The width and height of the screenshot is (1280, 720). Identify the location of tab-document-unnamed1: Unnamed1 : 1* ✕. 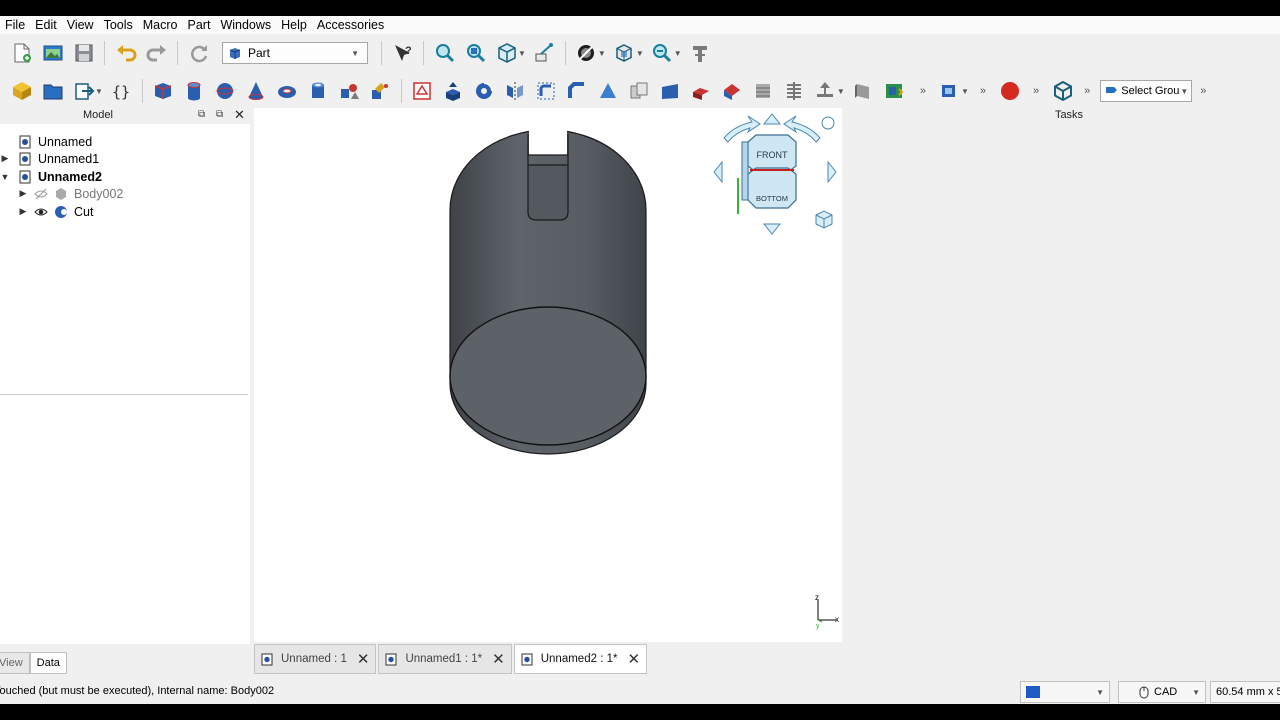
(445, 659).